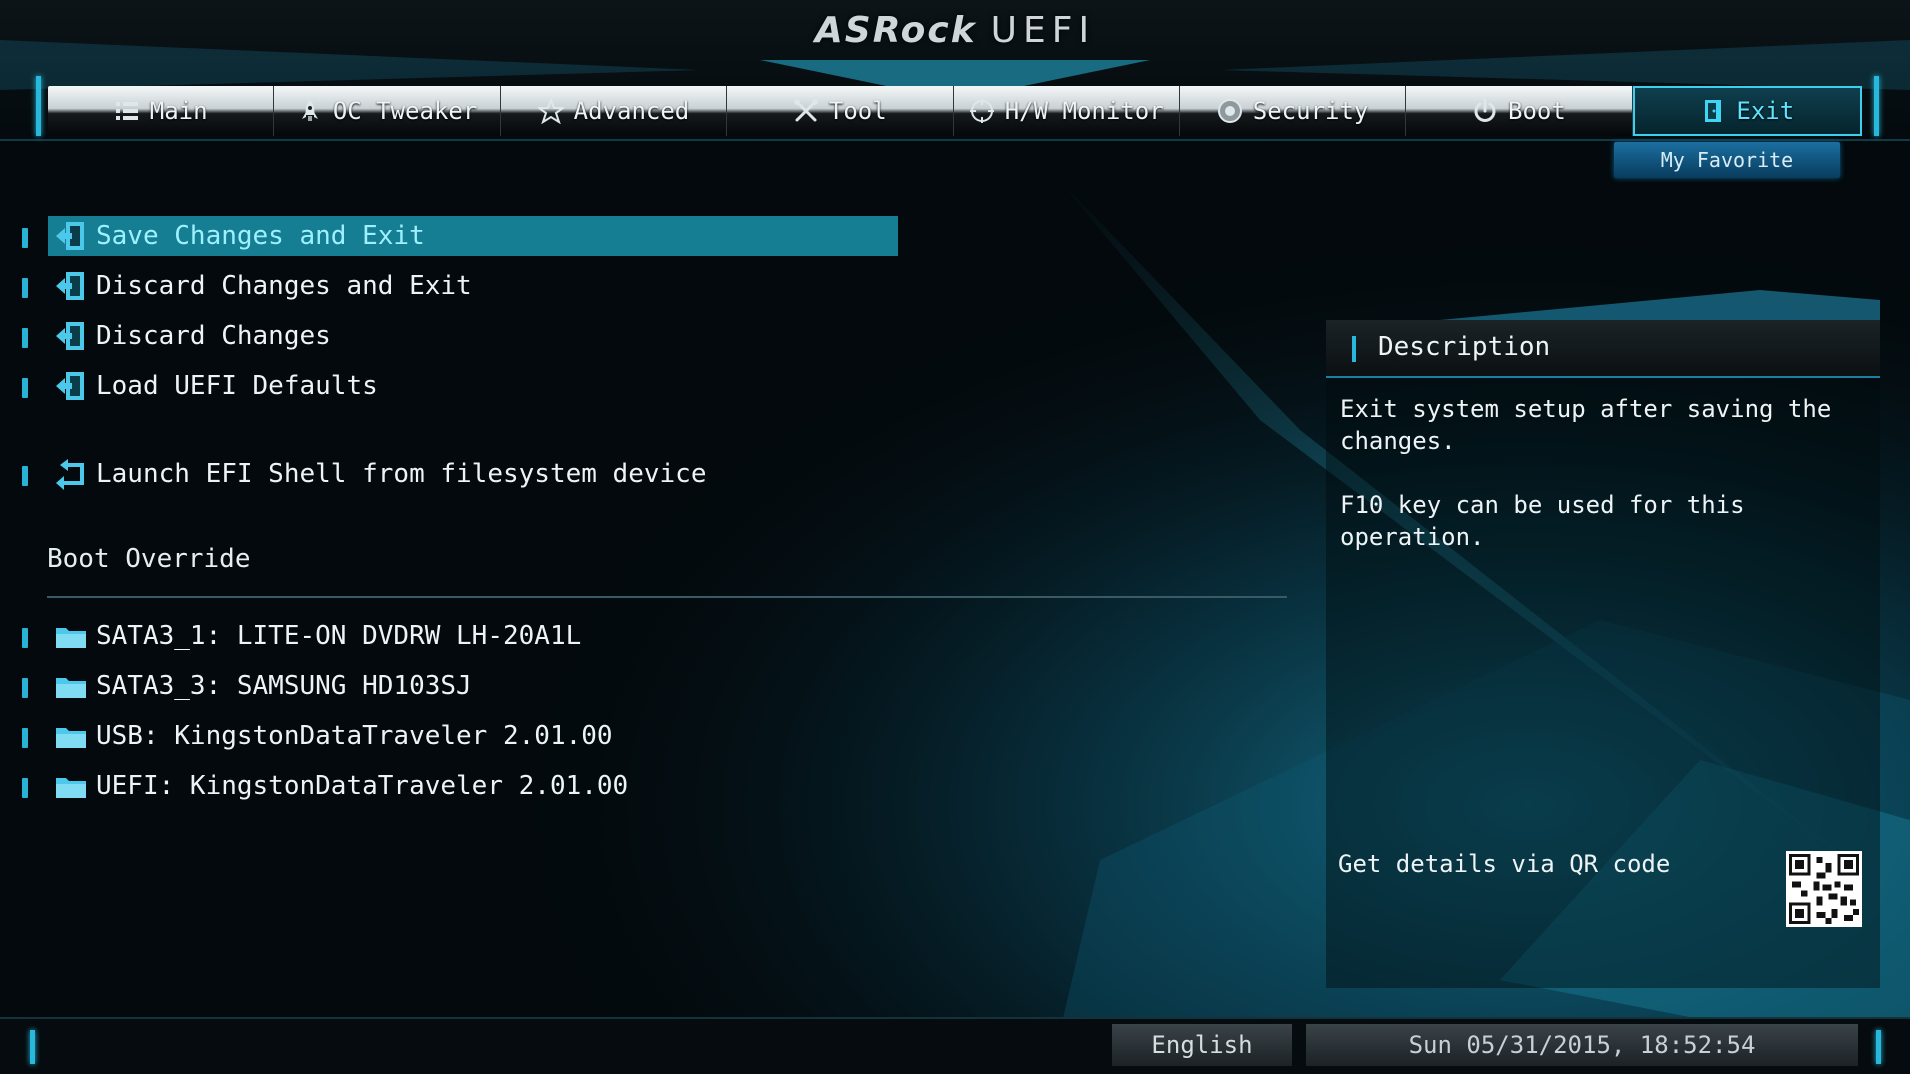  I want to click on boot-device-label: USB: KingstonDataTraveler 2.01.00, so click(354, 736).